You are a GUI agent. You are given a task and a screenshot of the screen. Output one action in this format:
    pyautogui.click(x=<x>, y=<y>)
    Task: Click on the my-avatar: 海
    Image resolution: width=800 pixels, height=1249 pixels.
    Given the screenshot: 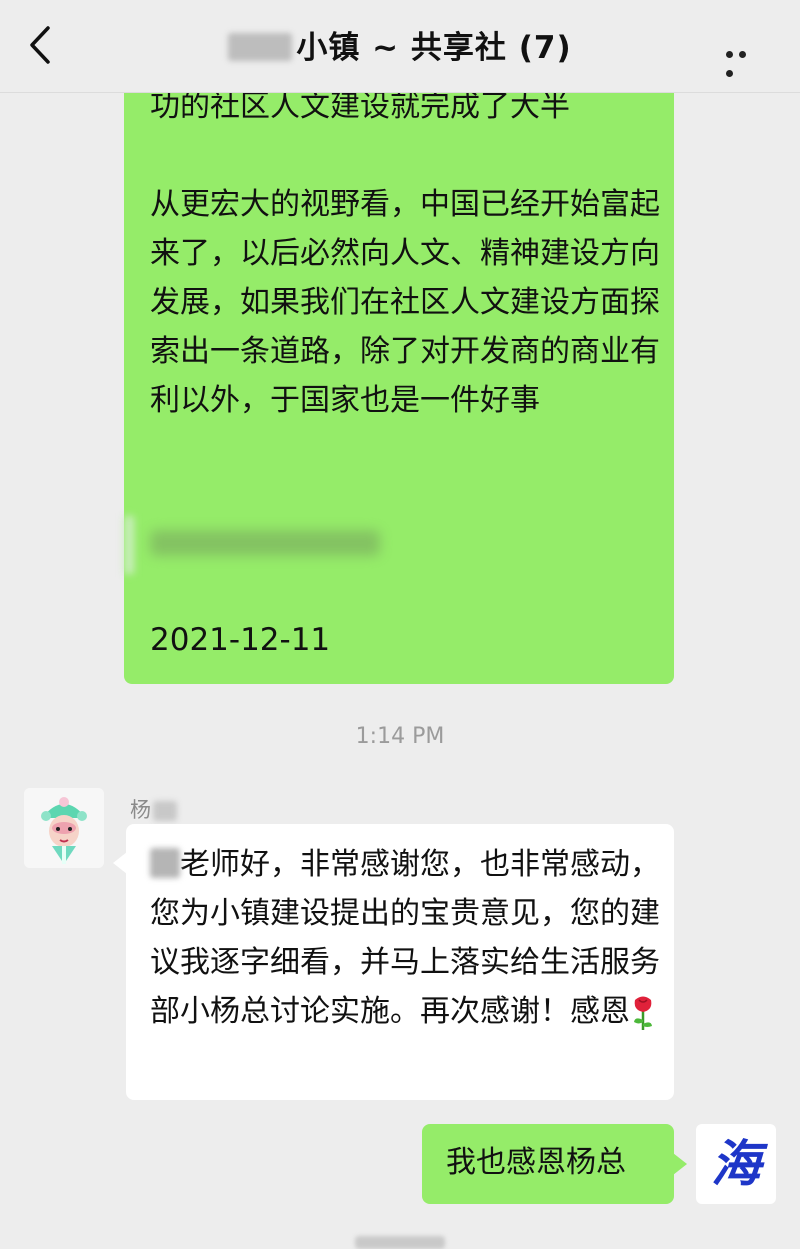 What is the action you would take?
    pyautogui.click(x=736, y=1164)
    